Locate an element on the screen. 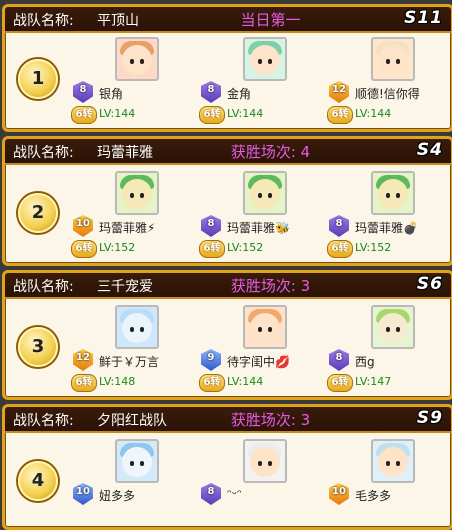 This screenshot has height=530, width=452. player-slot: 12 鲜于￥万言 6转 LV:148 is located at coordinates (132, 346).